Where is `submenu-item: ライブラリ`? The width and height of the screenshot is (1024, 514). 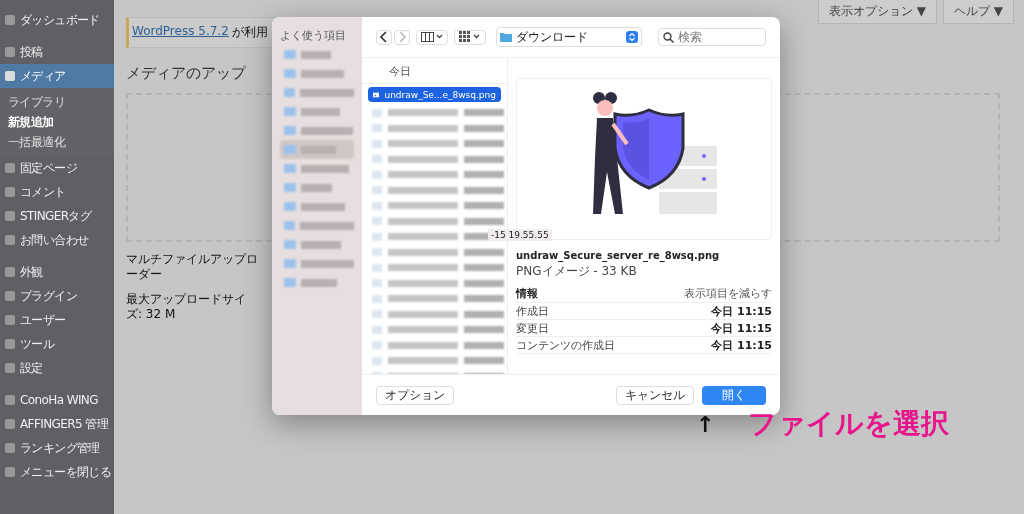 submenu-item: ライブラリ is located at coordinates (57, 102).